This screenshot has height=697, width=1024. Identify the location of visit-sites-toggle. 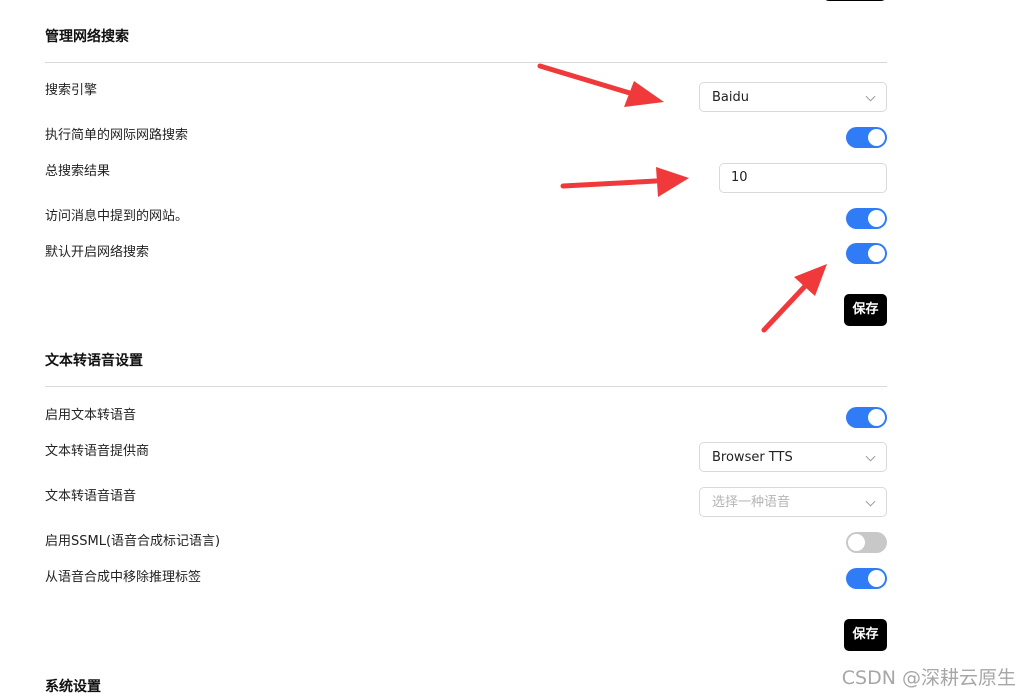
(866, 218).